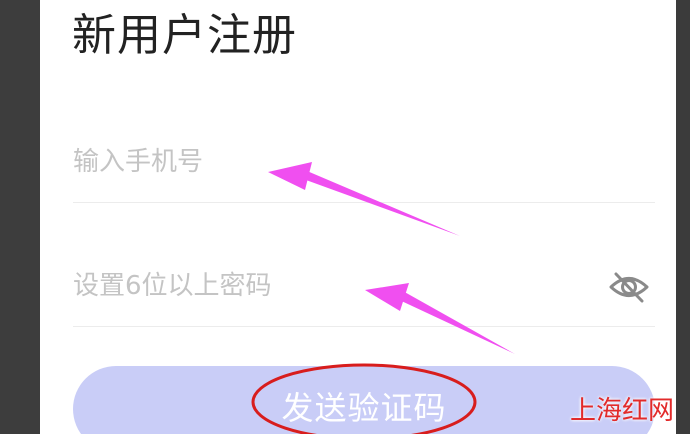  What do you see at coordinates (629, 287) in the screenshot?
I see `eye-off-icon` at bounding box center [629, 287].